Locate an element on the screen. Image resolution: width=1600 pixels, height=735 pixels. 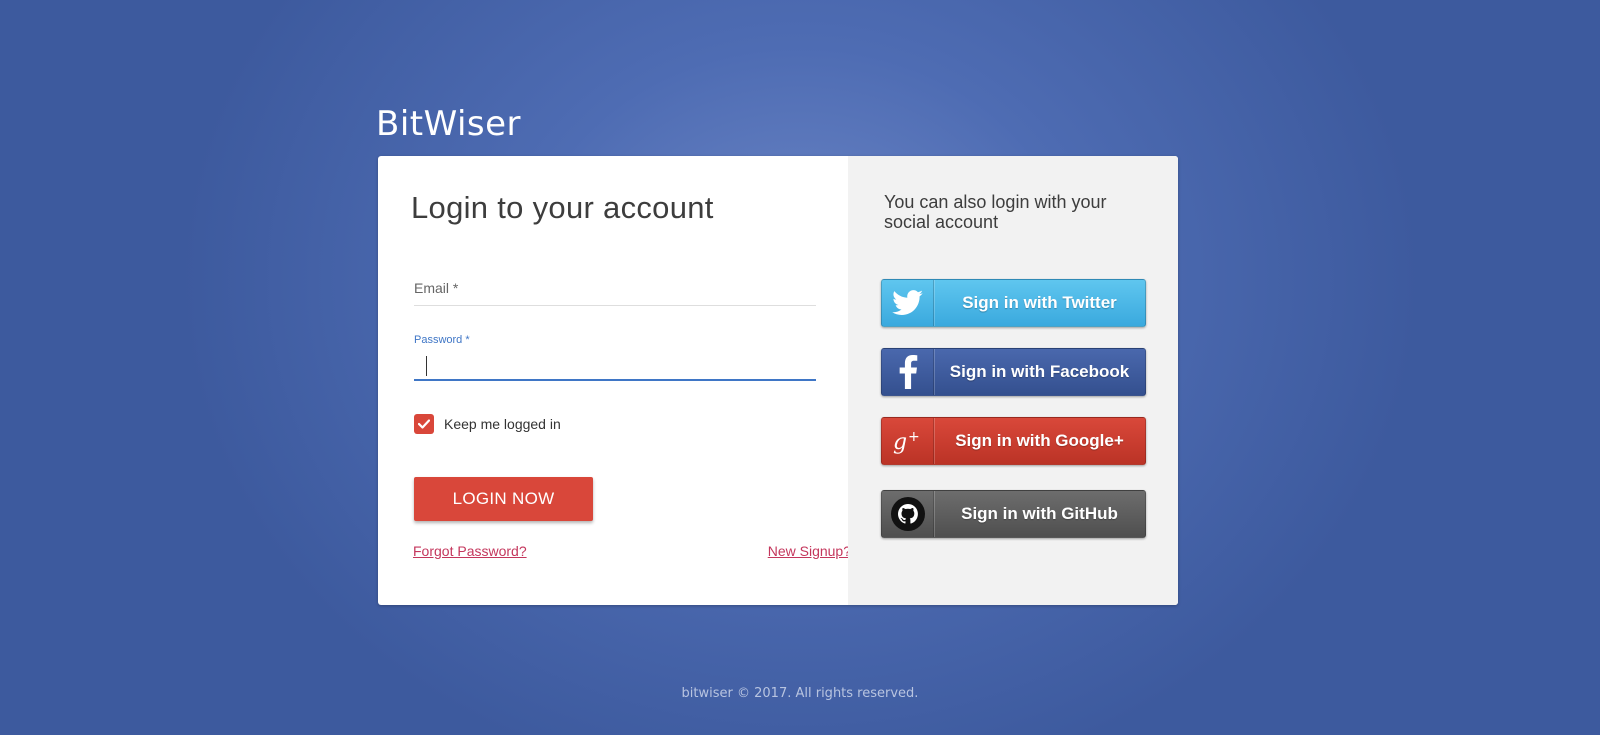
password-input is located at coordinates (615, 364).